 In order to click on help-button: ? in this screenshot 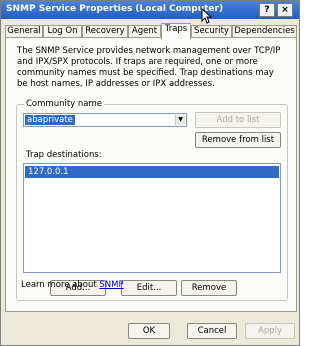, I will do `click(267, 10)`.